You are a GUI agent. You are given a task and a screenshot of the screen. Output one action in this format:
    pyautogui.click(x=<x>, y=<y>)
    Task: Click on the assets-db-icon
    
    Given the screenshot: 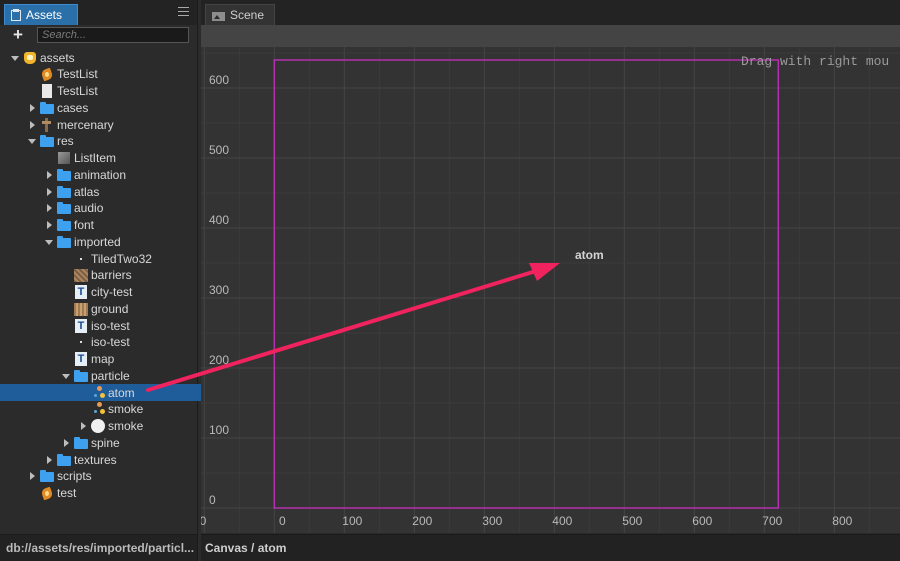 What is the action you would take?
    pyautogui.click(x=30, y=58)
    